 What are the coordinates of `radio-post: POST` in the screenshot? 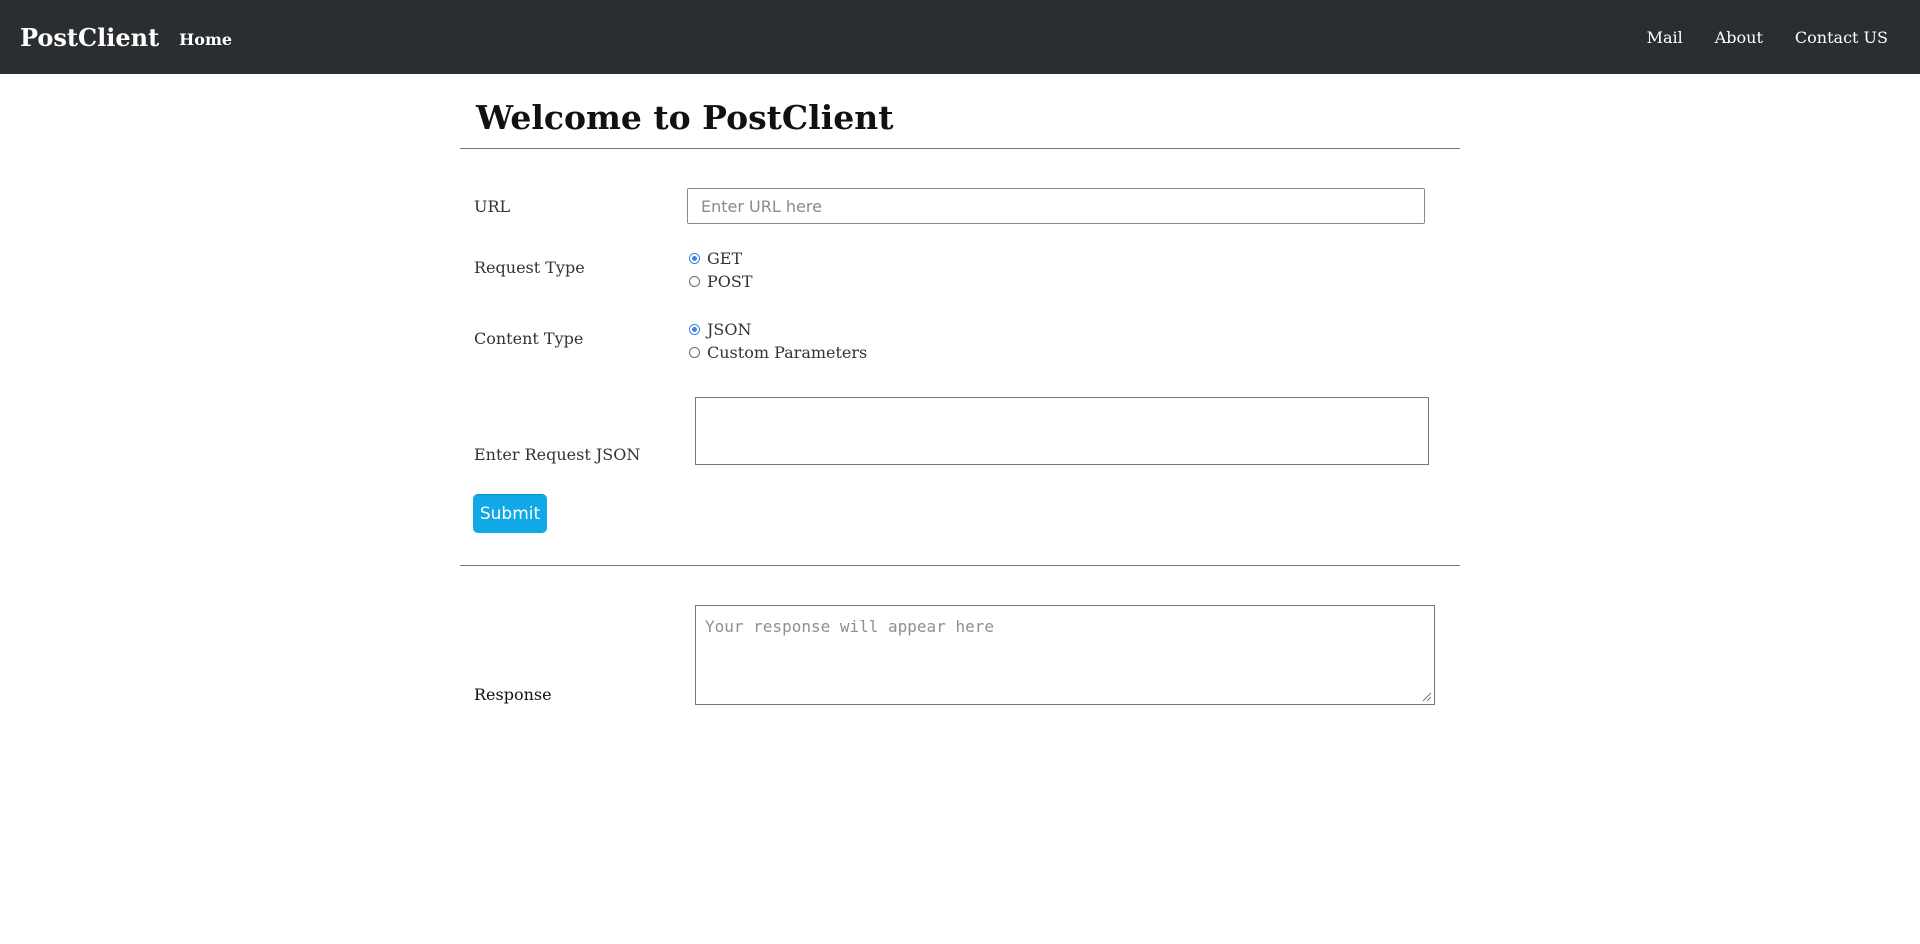 It's located at (721, 281).